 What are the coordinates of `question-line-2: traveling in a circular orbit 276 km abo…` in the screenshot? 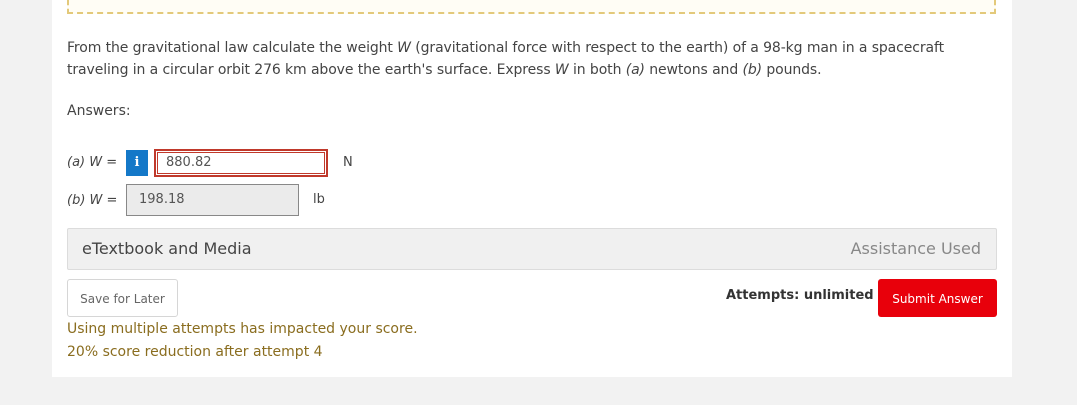 It's located at (444, 70).